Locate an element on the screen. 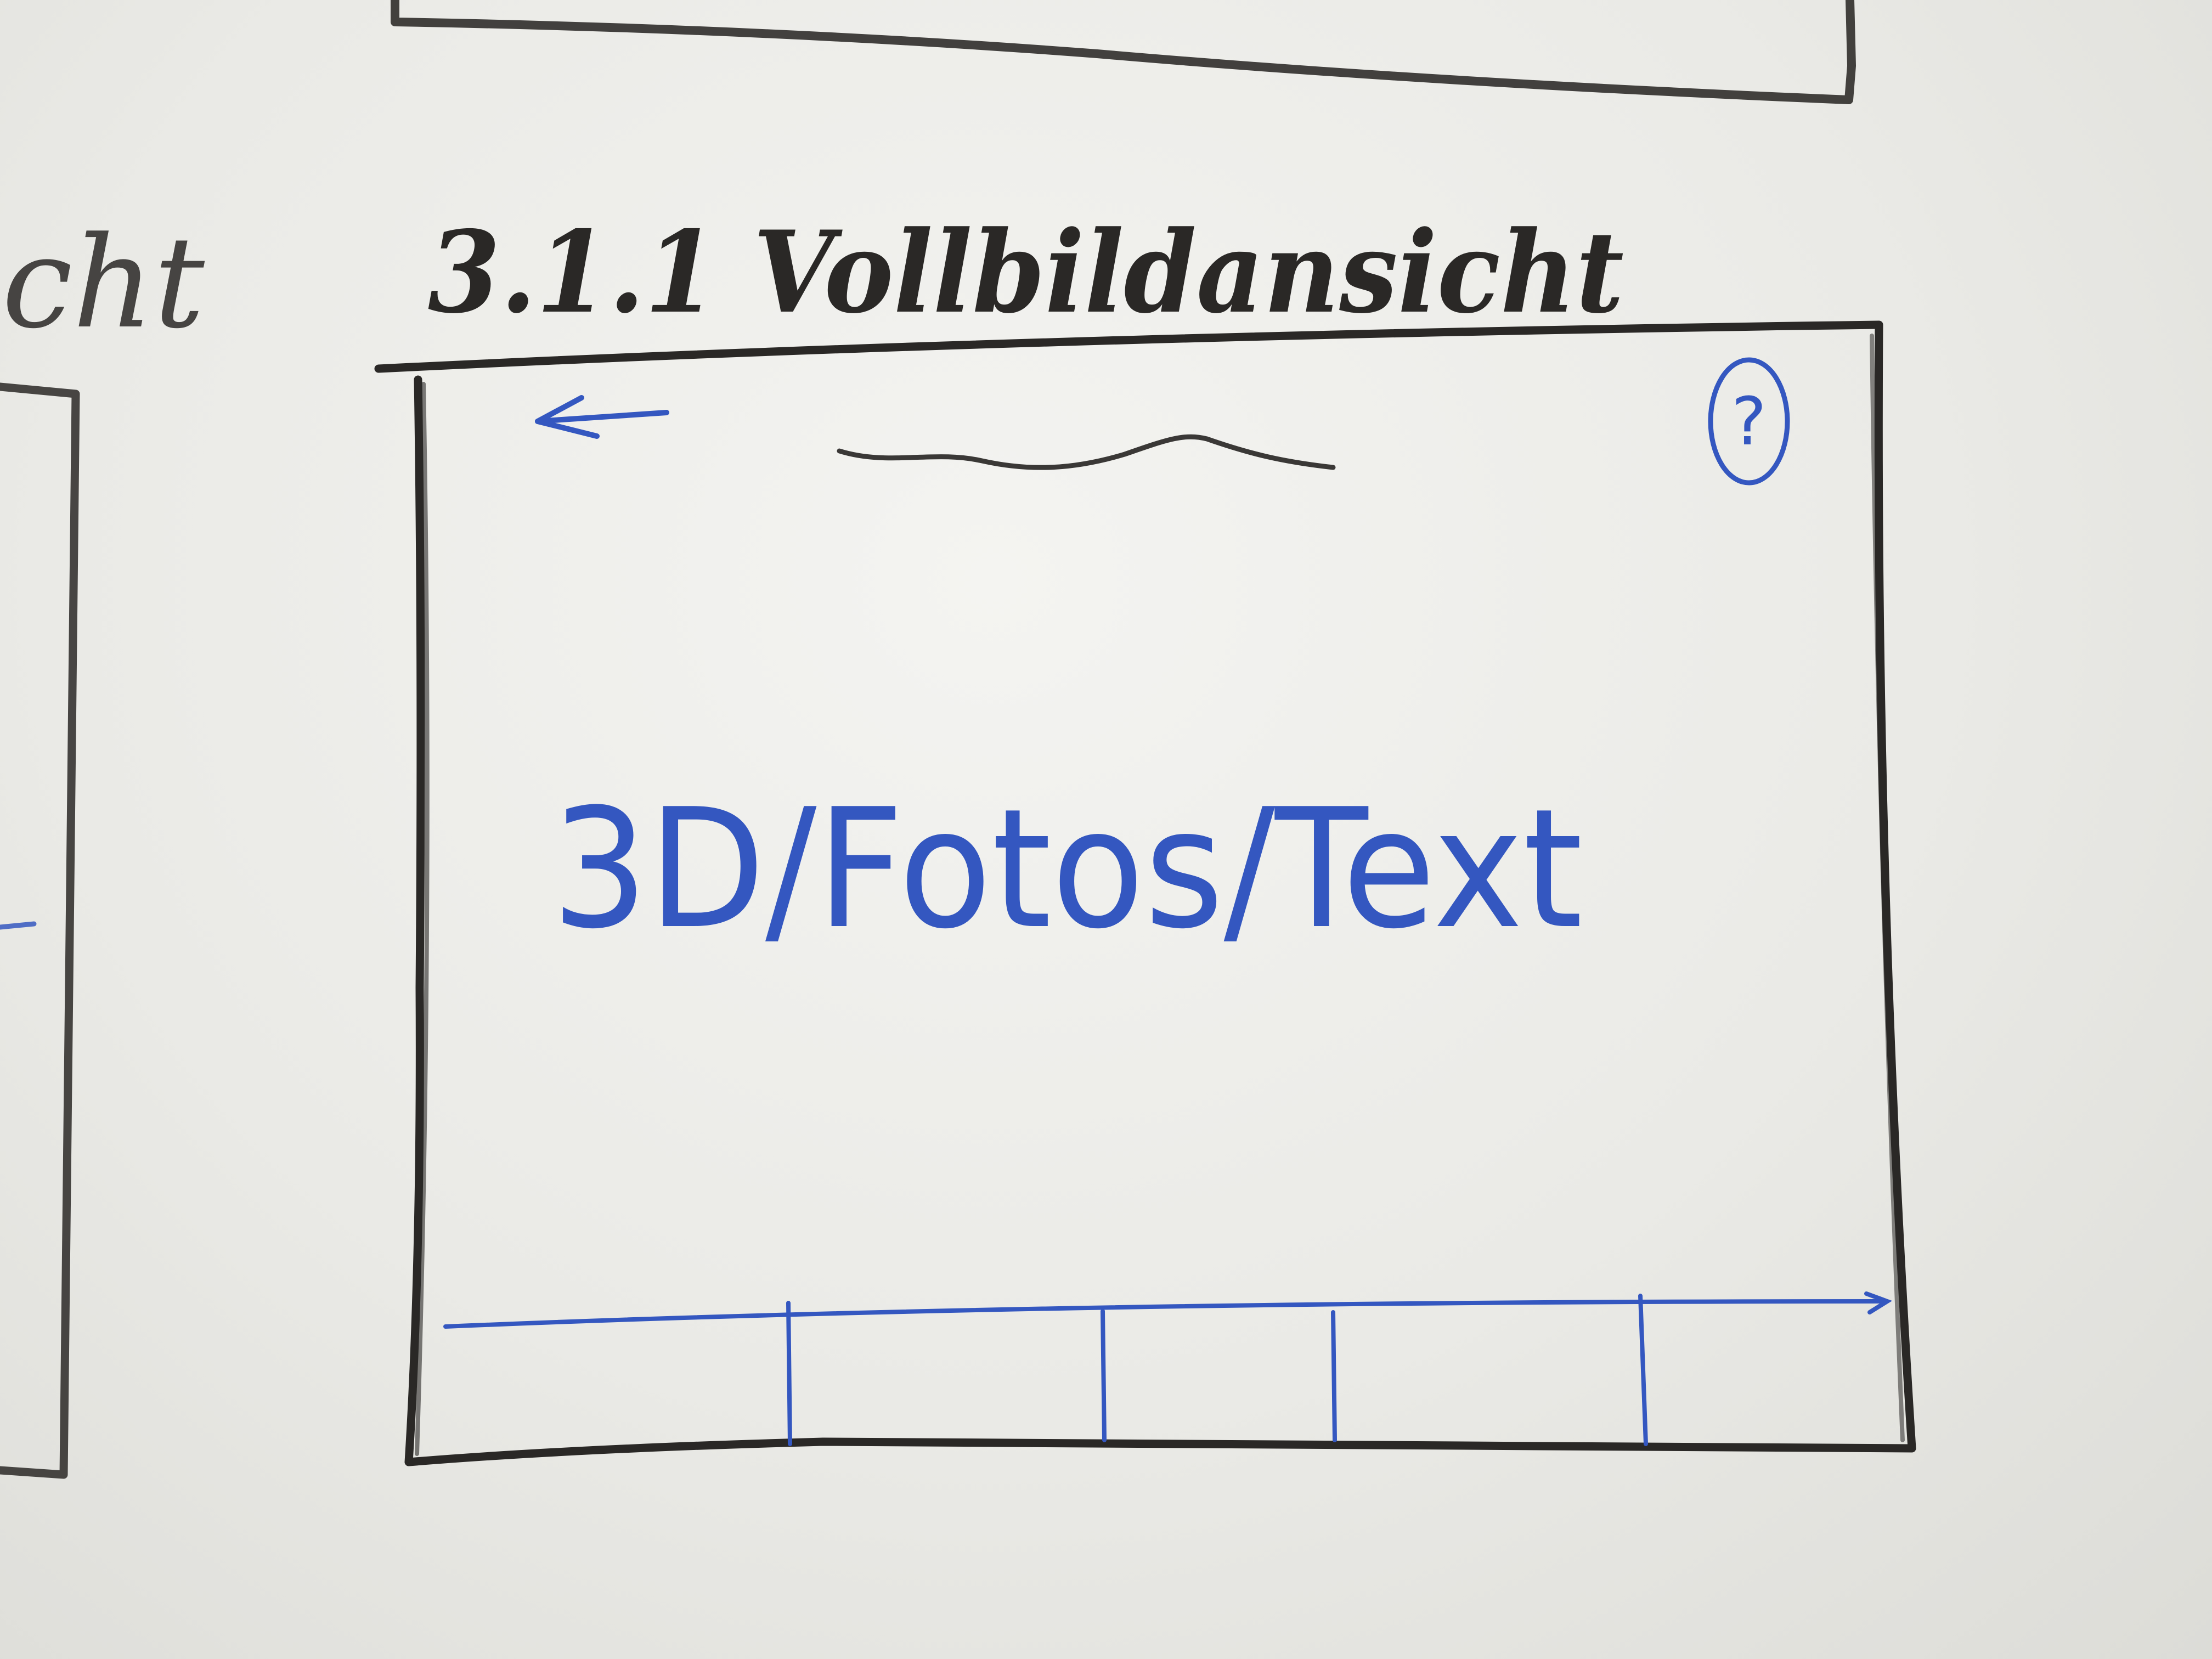 The width and height of the screenshot is (2212, 1659). content-label: 3D/Fotos/Text is located at coordinates (1067, 869).